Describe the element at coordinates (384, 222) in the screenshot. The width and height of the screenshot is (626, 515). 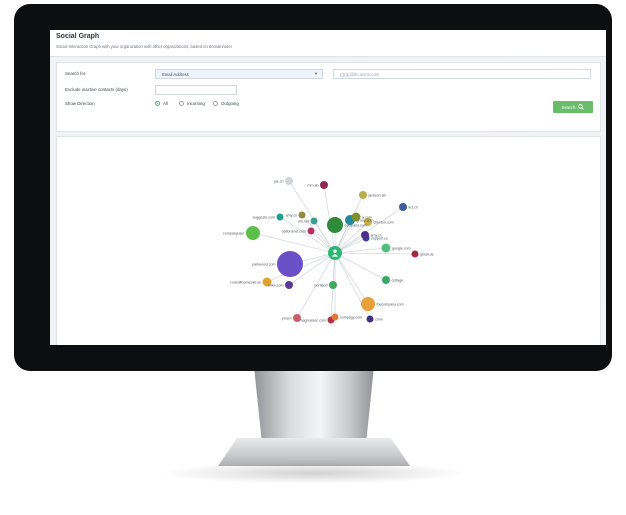
I see `graph-node-label: clienton.com` at that location.